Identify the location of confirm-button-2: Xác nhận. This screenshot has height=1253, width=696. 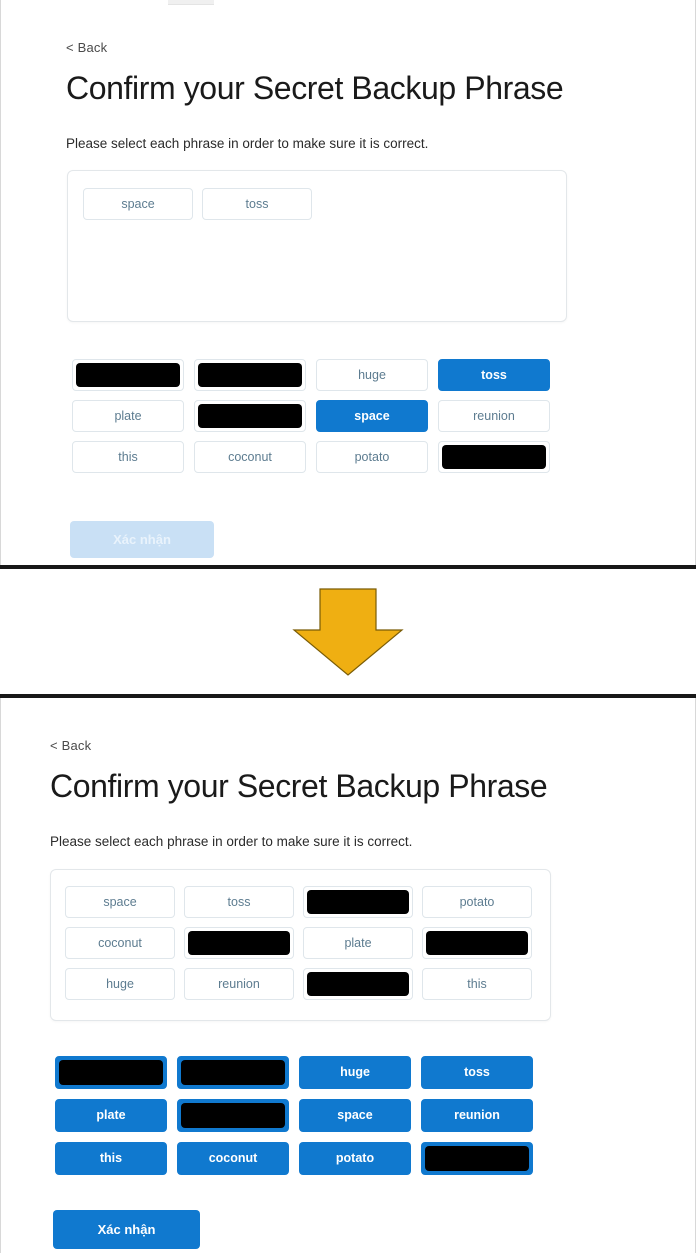
(126, 1229).